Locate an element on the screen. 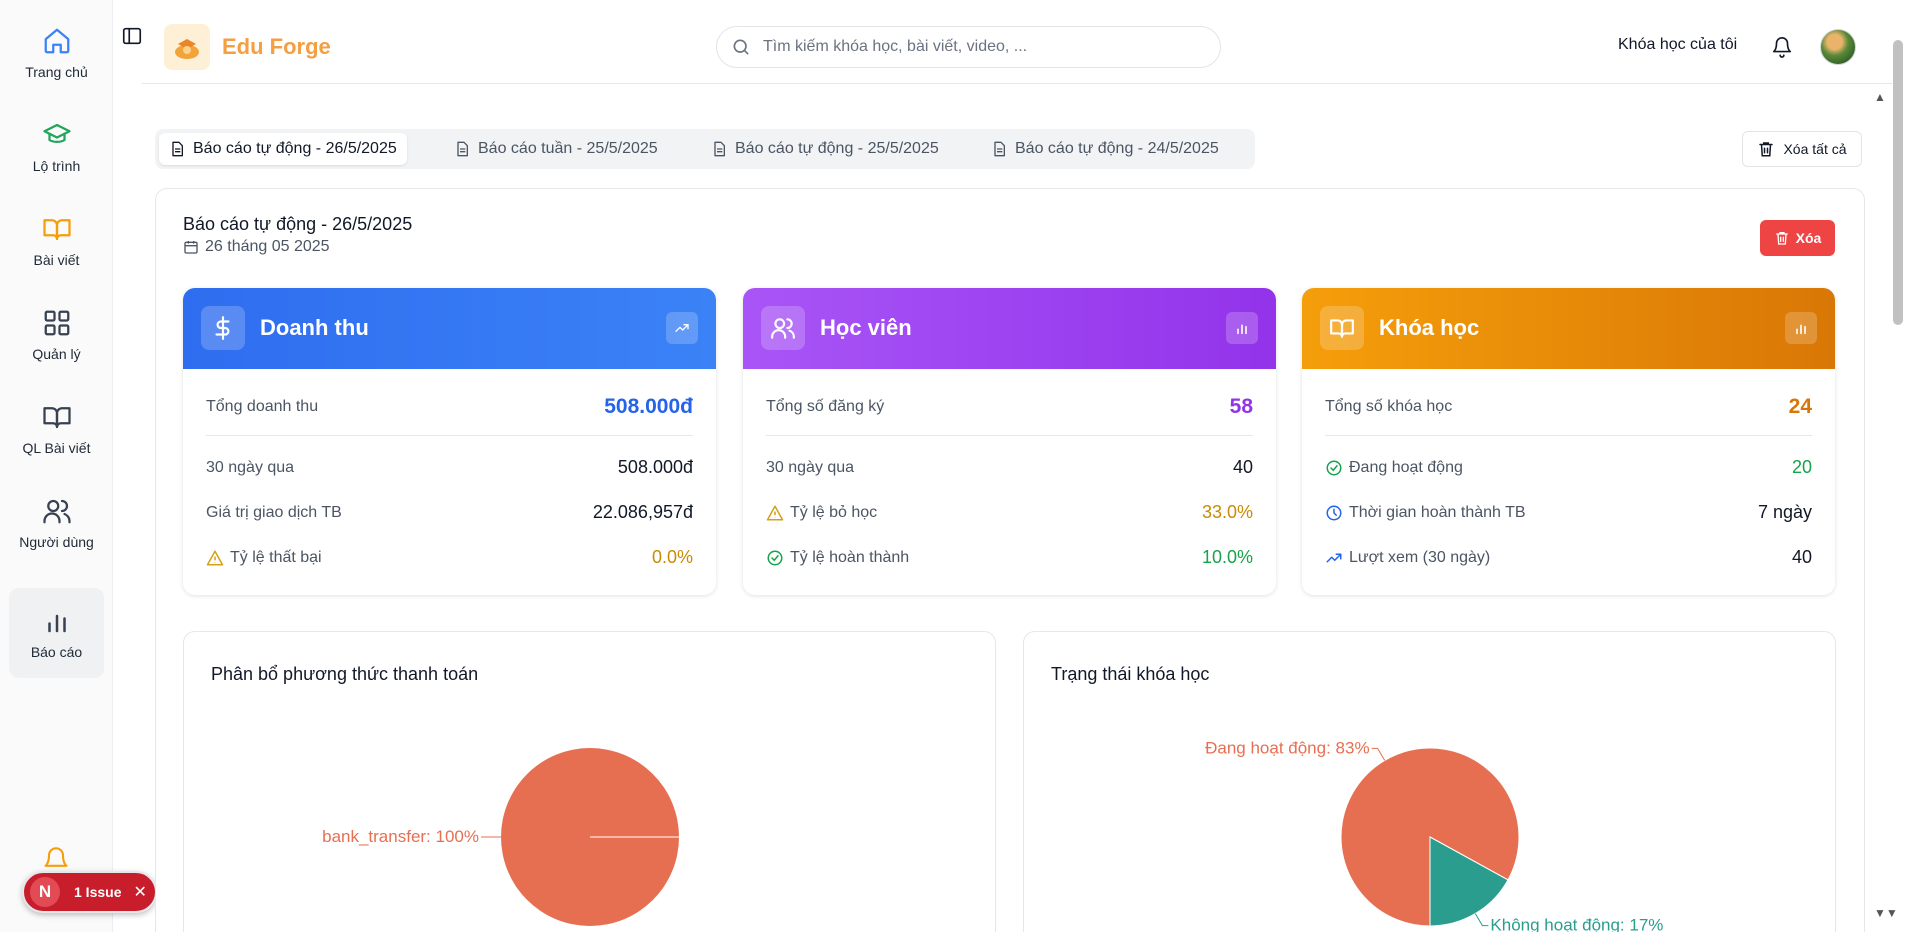 Image resolution: width=1914 pixels, height=932 pixels. brand-name: Edu Forge is located at coordinates (276, 47).